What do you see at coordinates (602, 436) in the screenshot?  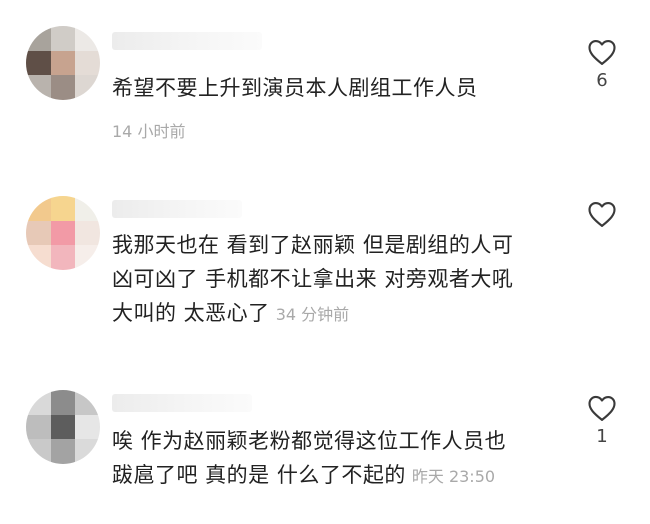 I see `like-count: 1` at bounding box center [602, 436].